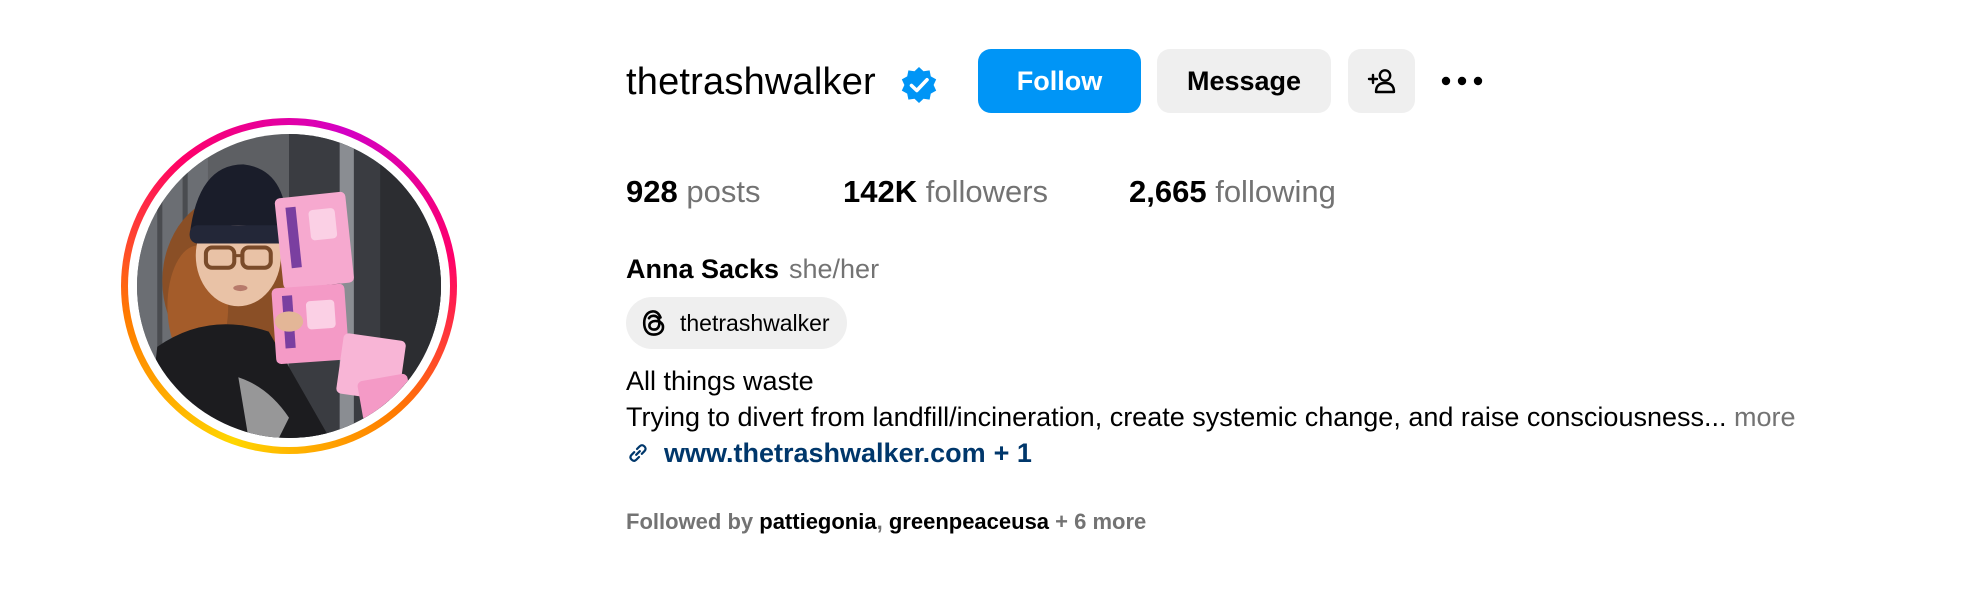 Image resolution: width=1972 pixels, height=601 pixels. I want to click on followed-by-prefix: Followed by, so click(690, 521).